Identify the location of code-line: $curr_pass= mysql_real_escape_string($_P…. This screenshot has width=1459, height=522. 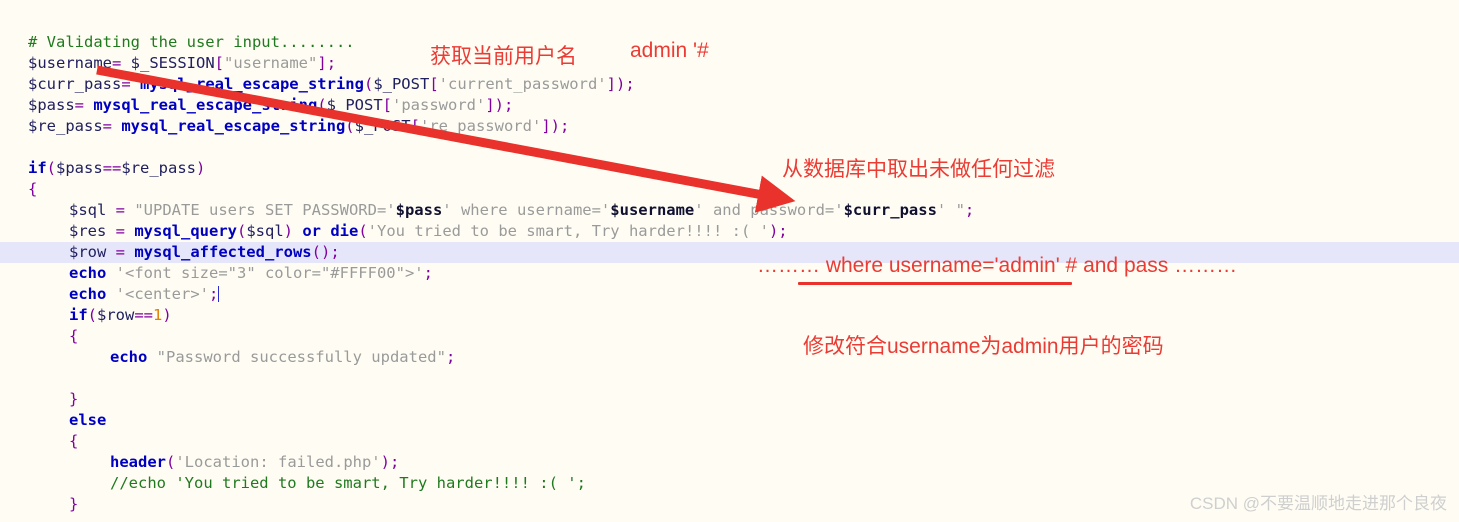
(729, 84).